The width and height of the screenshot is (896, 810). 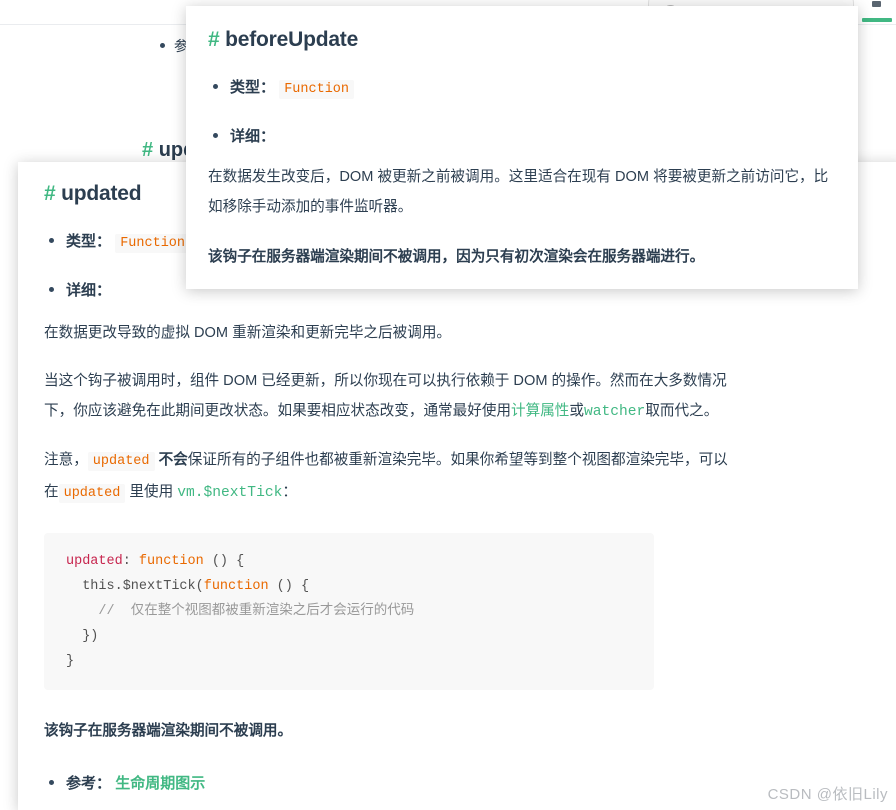 I want to click on watcher-link: watcher, so click(x=614, y=412).